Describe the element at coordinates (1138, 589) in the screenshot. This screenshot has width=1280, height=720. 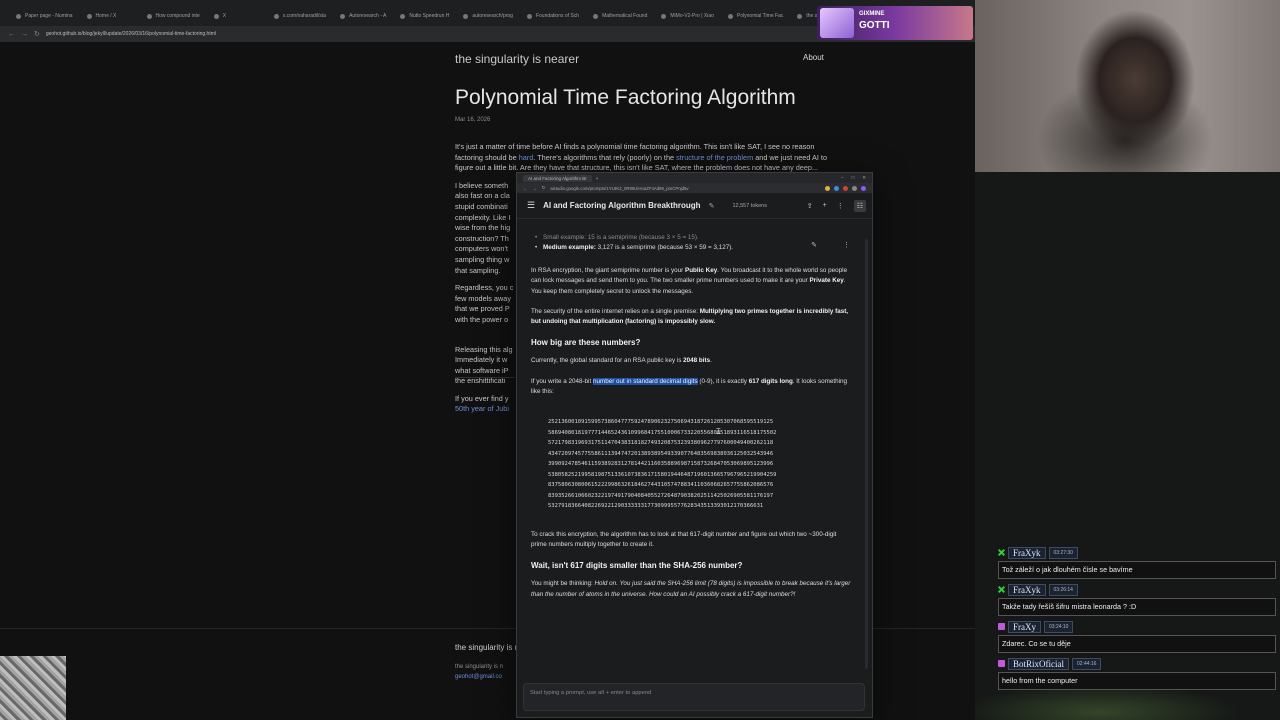
I see `chat-header: FraXyk 03:26:14` at that location.